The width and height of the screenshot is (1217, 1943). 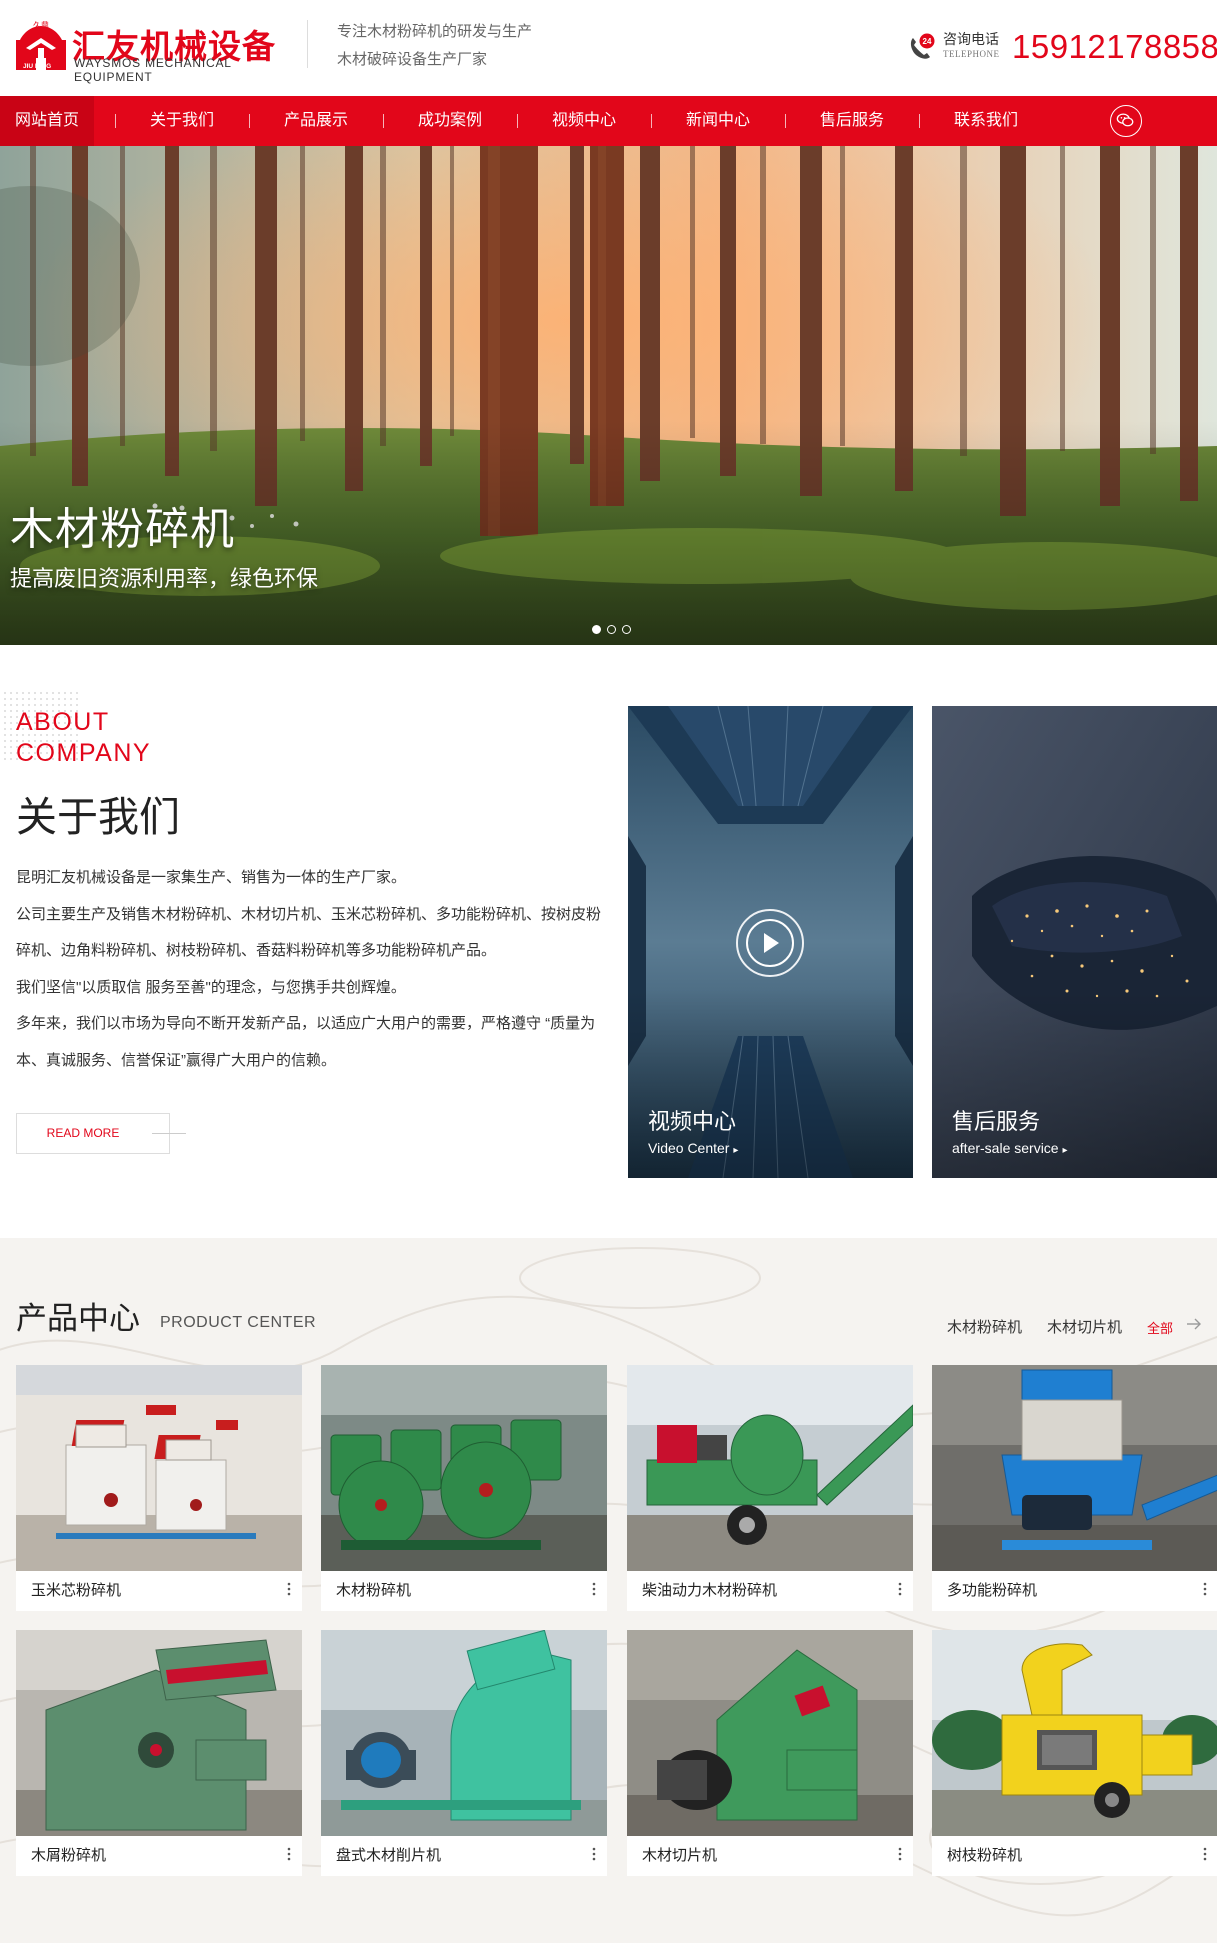 What do you see at coordinates (984, 1326) in the screenshot?
I see `product-tab-wood-crusher: 木材粉碎机` at bounding box center [984, 1326].